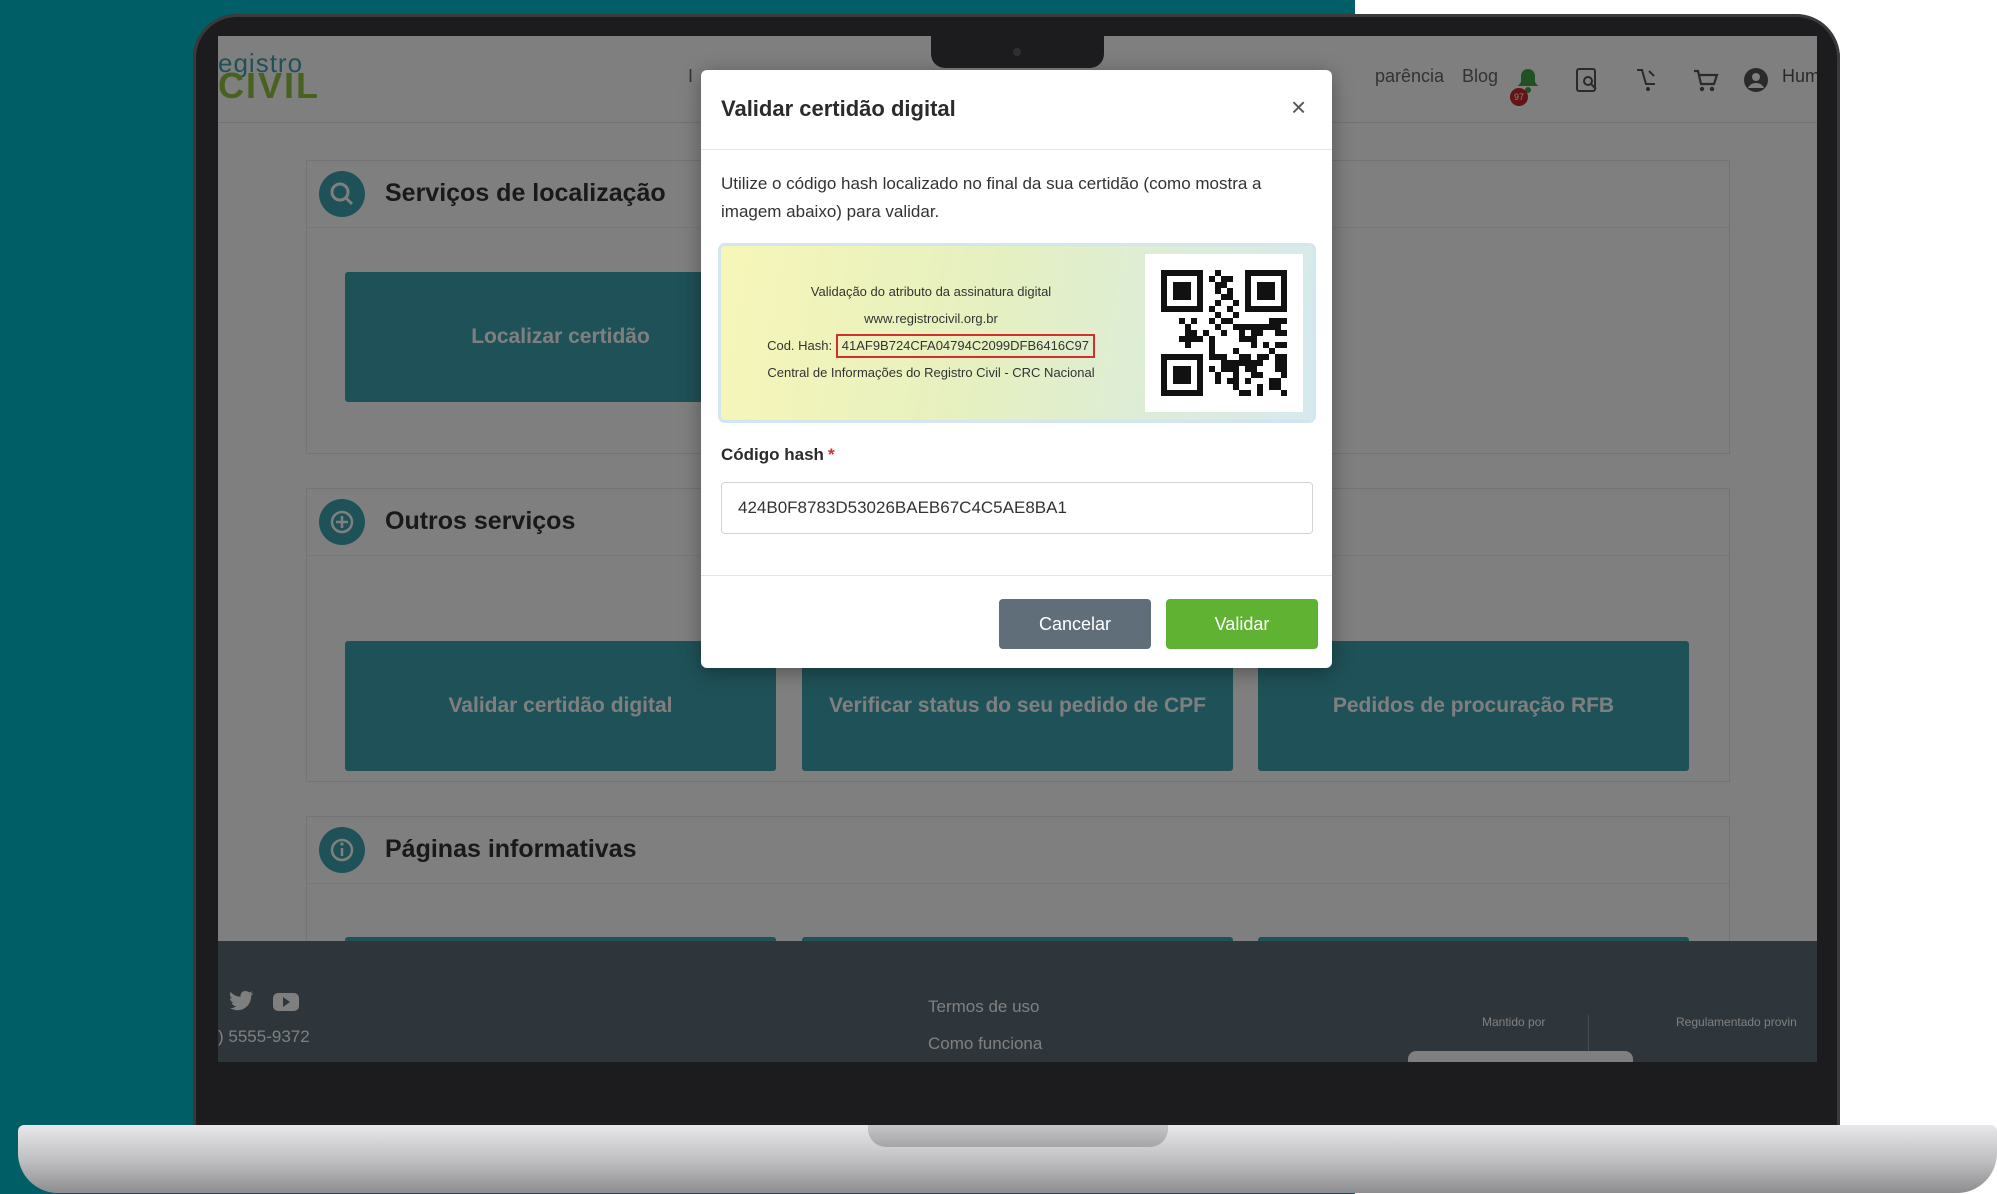 The image size is (1997, 1194). Describe the element at coordinates (931, 318) in the screenshot. I see `sample-line-2: www.registrocivil.org.br` at that location.